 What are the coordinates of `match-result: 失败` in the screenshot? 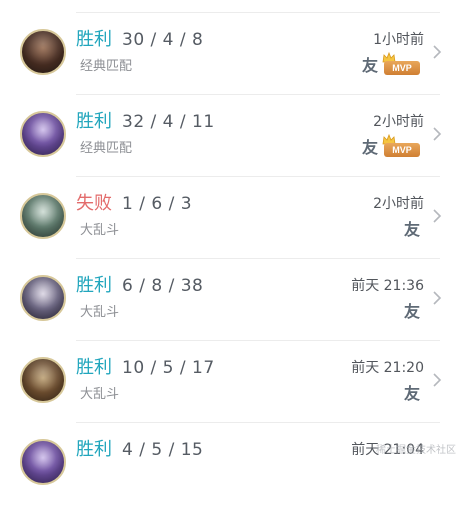 It's located at (94, 203).